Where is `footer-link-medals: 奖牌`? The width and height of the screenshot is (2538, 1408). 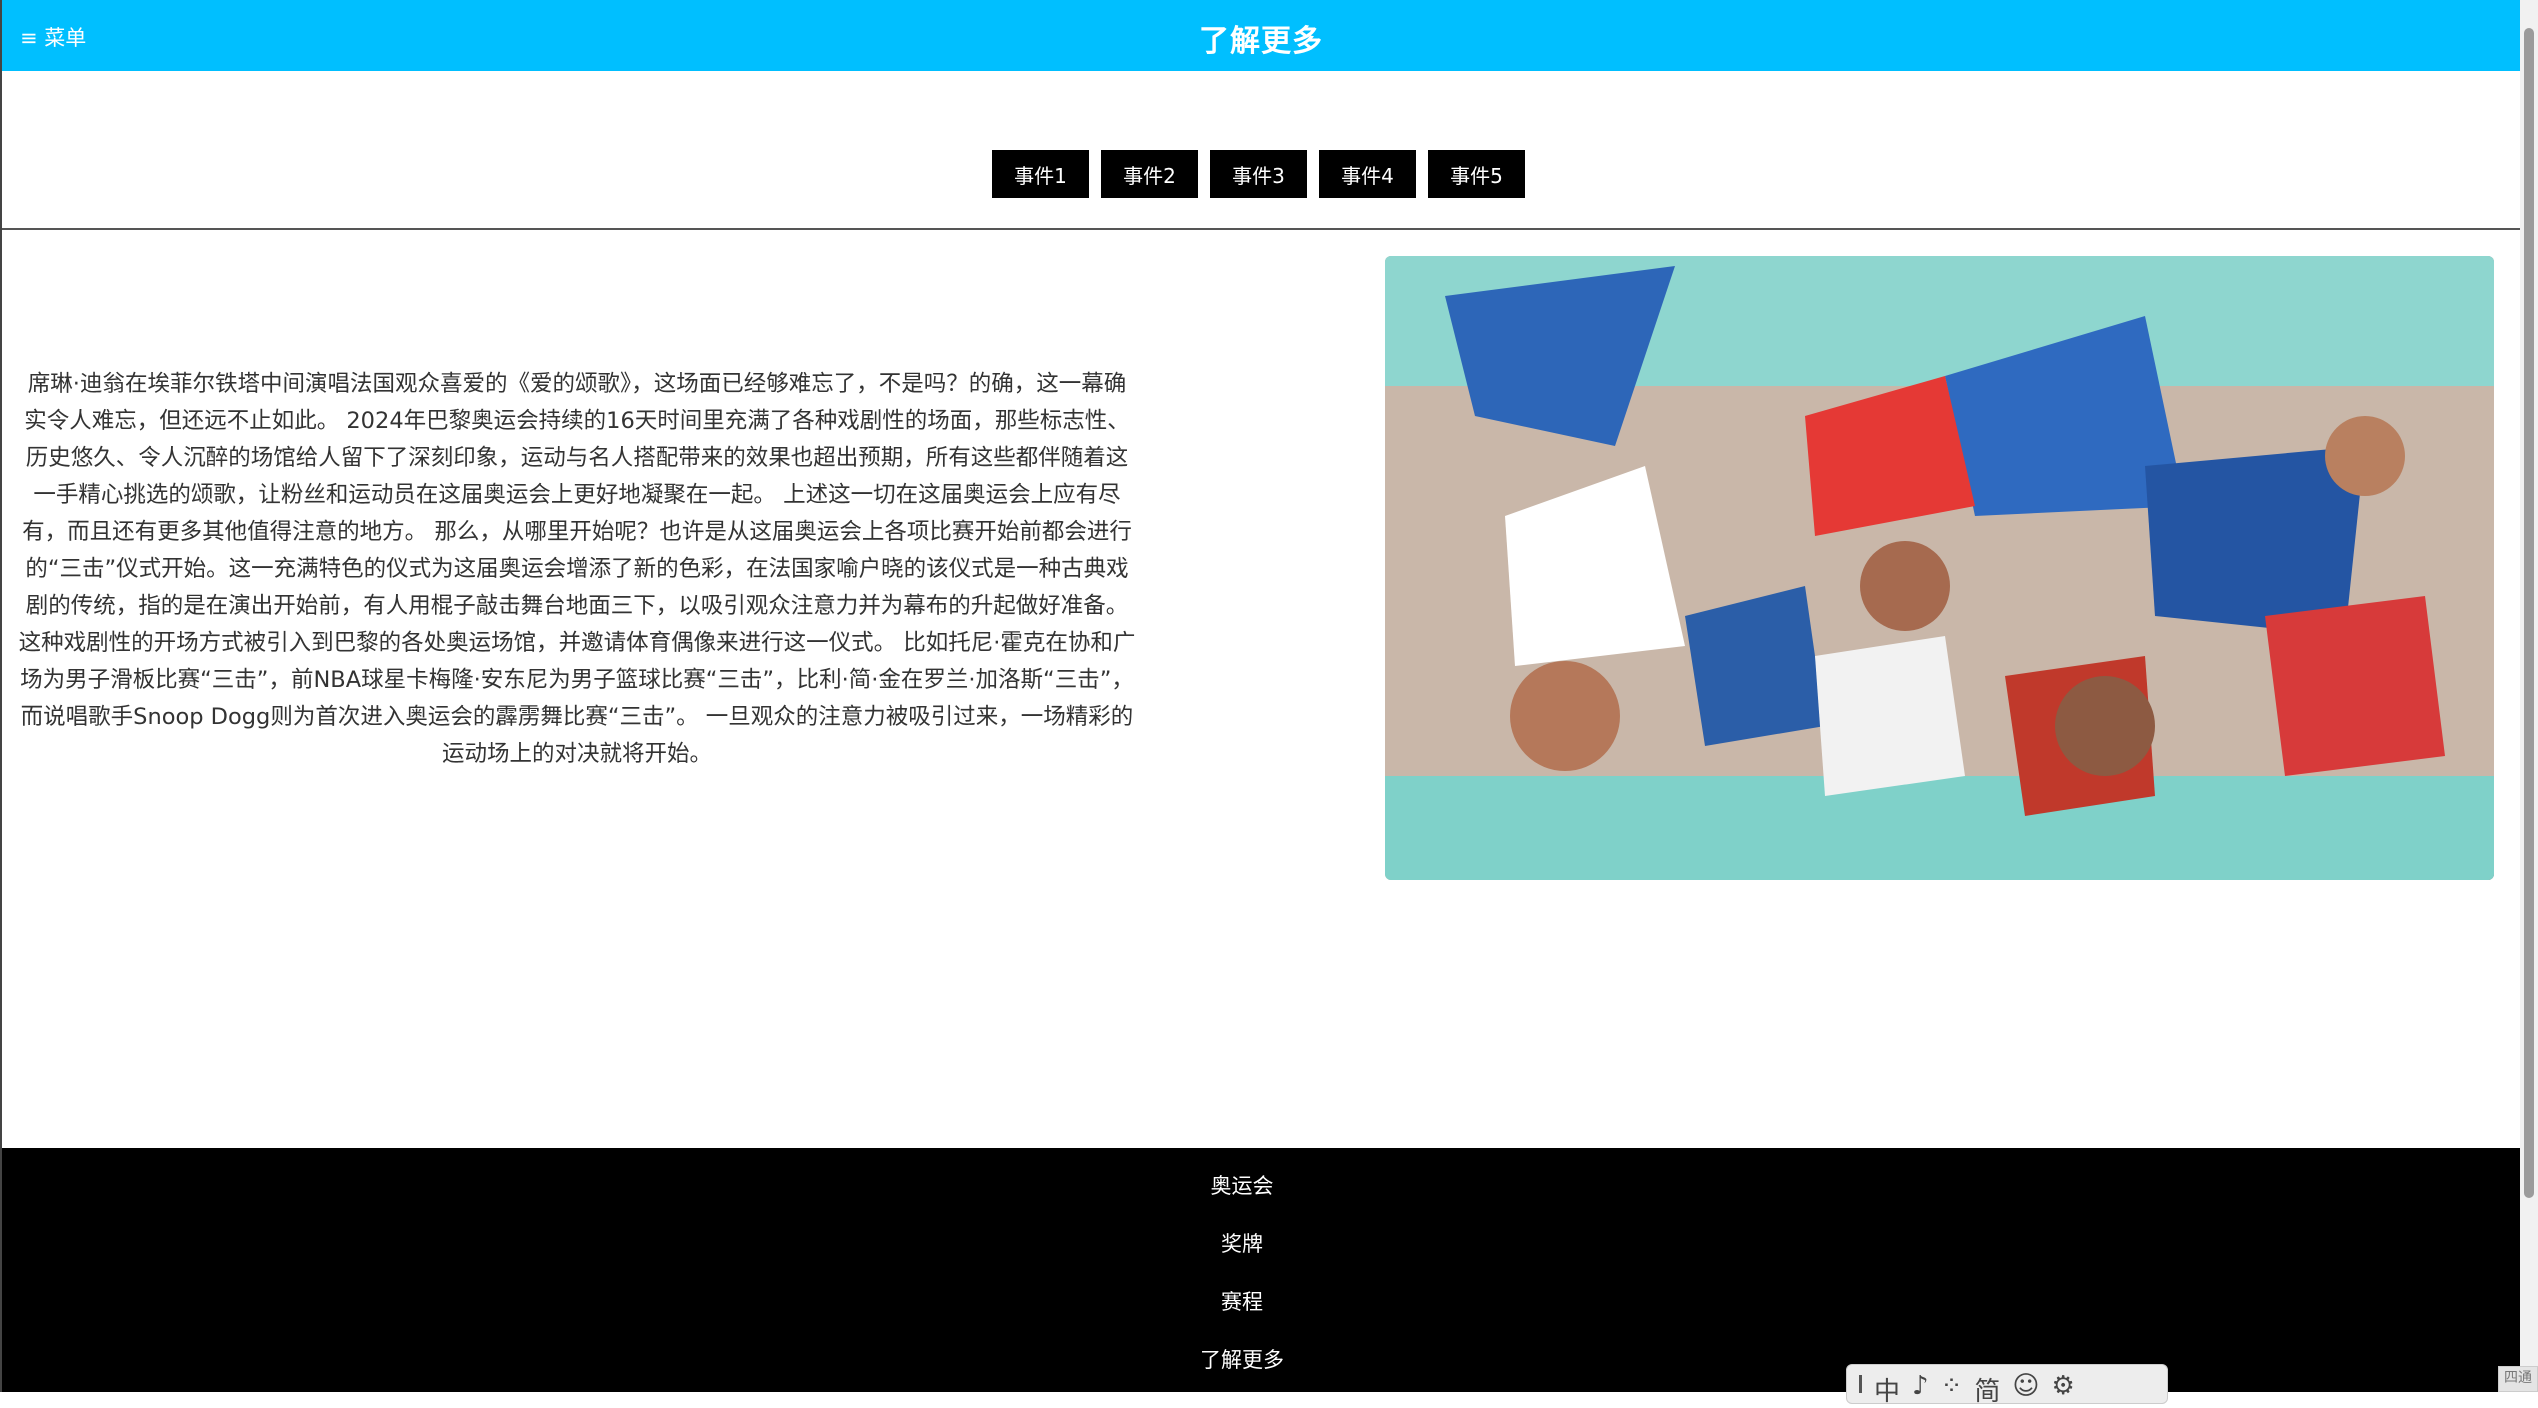
footer-link-medals: 奖牌 is located at coordinates (1242, 1243).